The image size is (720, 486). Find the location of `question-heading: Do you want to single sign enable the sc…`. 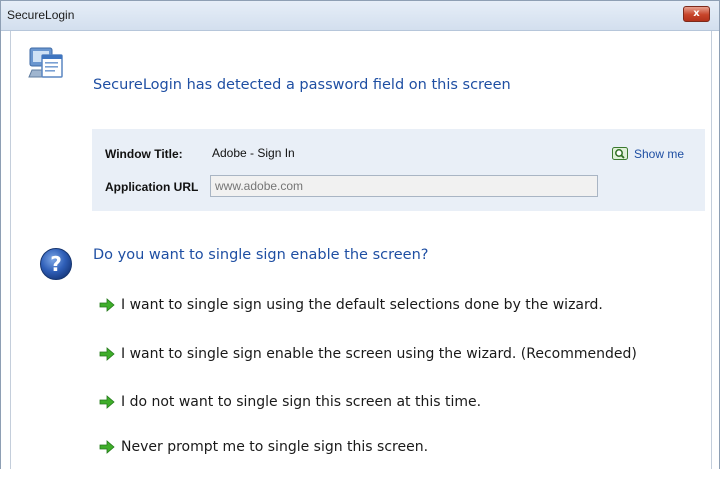

question-heading: Do you want to single sign enable the sc… is located at coordinates (261, 255).